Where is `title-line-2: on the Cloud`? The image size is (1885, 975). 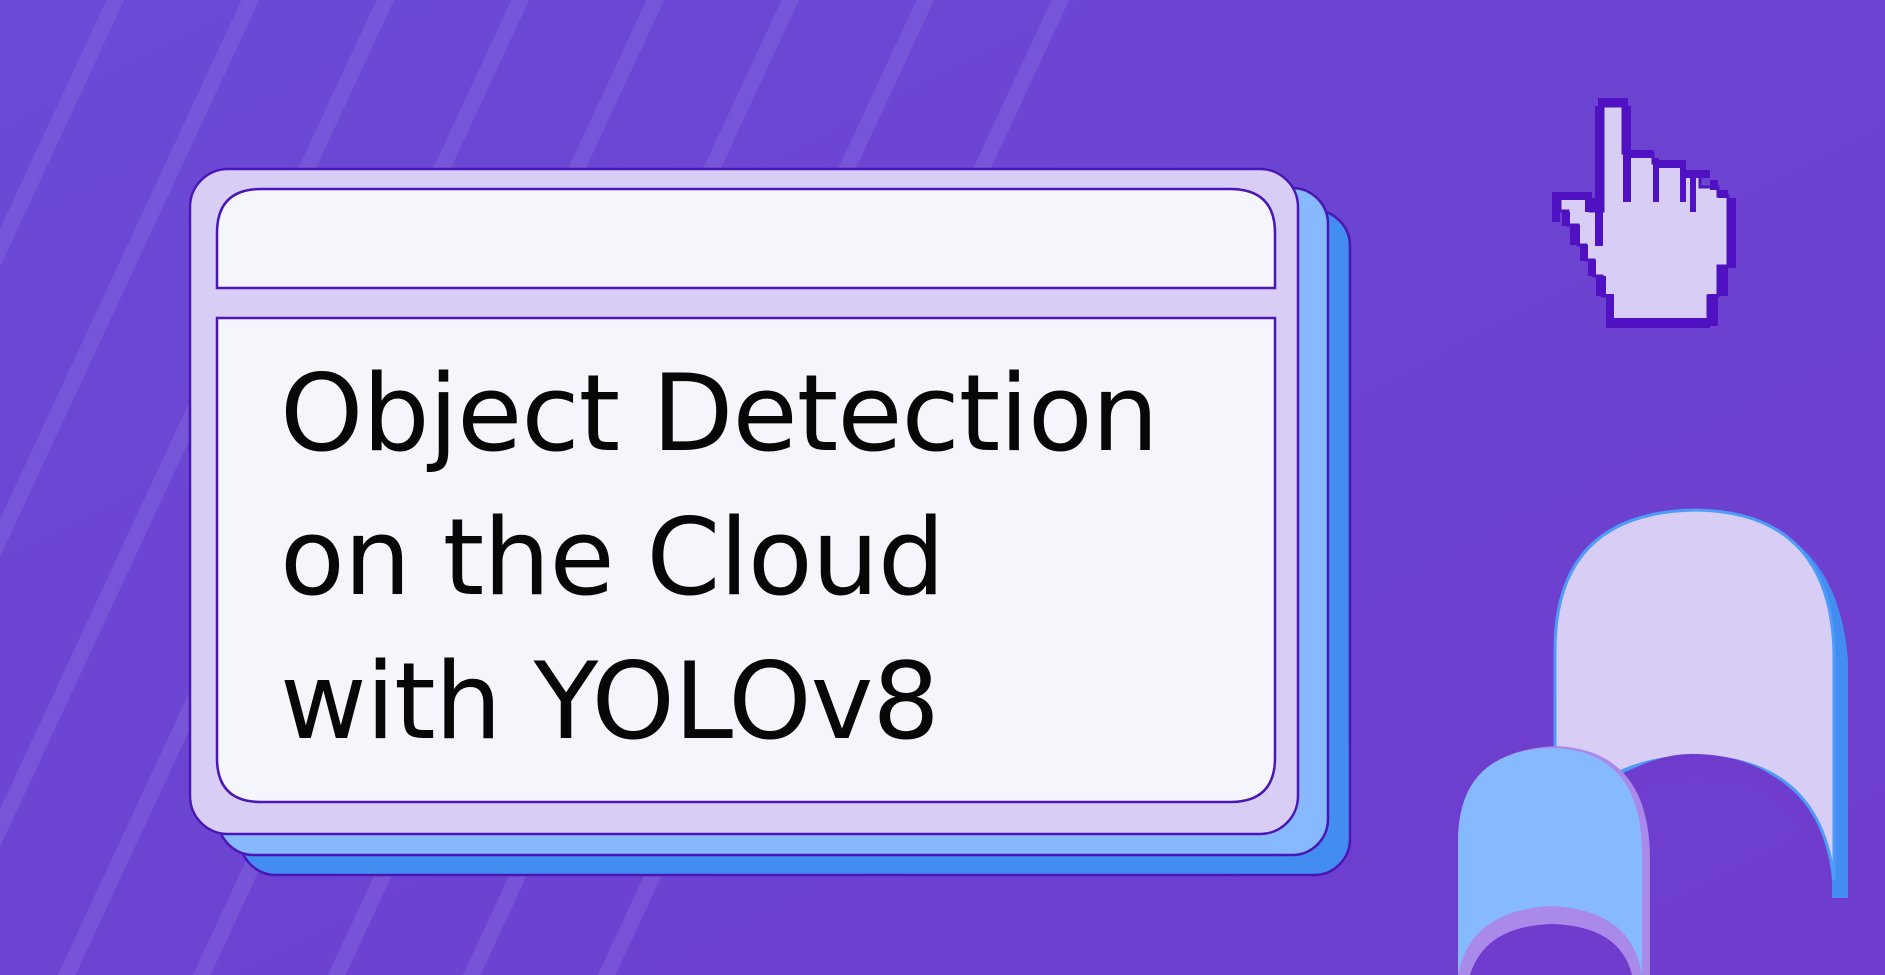
title-line-2: on the Cloud is located at coordinates (612, 557).